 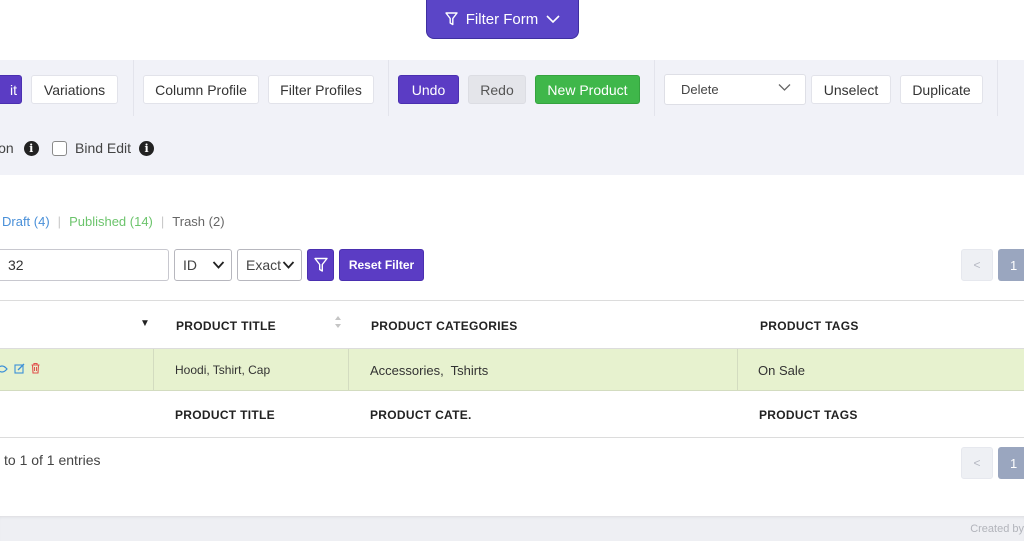 I want to click on filter-profiles-label: Filter Profiles, so click(x=321, y=89).